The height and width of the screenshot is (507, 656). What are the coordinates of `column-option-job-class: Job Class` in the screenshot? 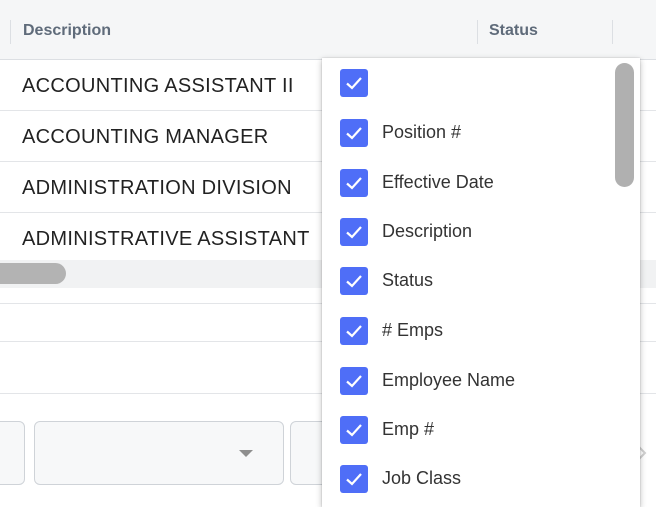 It's located at (467, 478).